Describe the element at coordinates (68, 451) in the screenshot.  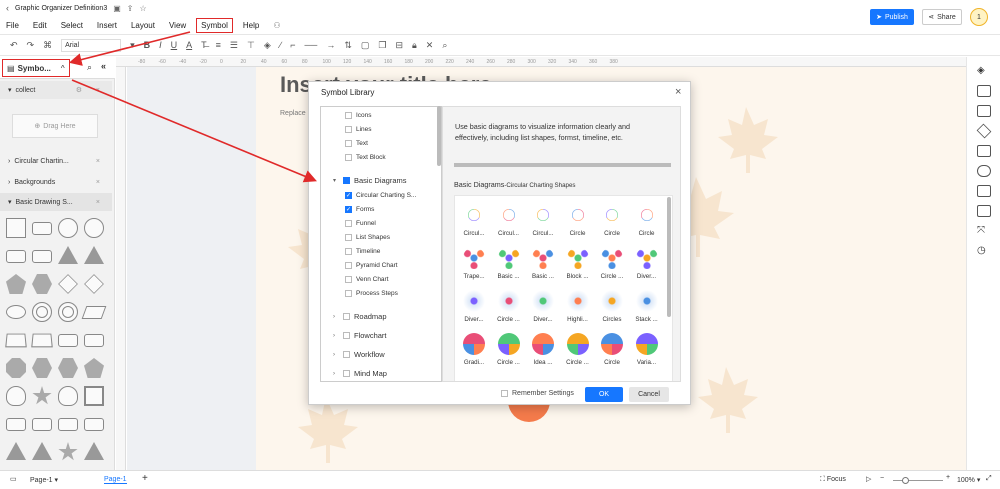
I see `shape-star` at that location.